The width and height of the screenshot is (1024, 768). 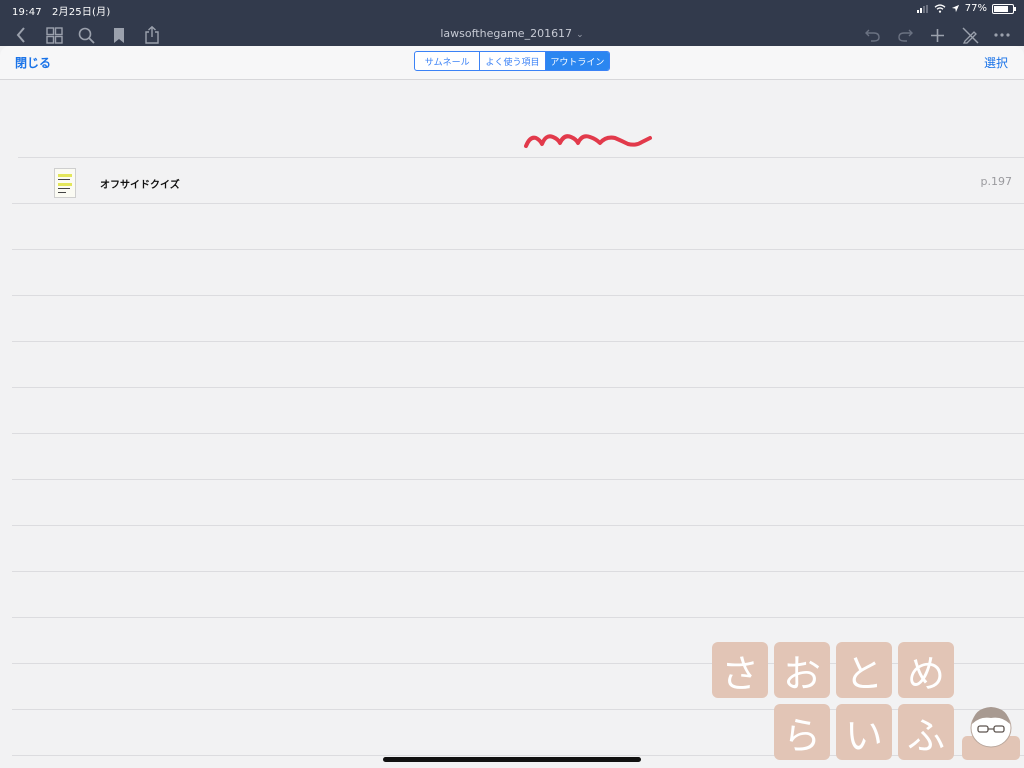 I want to click on outline-item: オフサイドクイズ p.197, so click(x=512, y=181).